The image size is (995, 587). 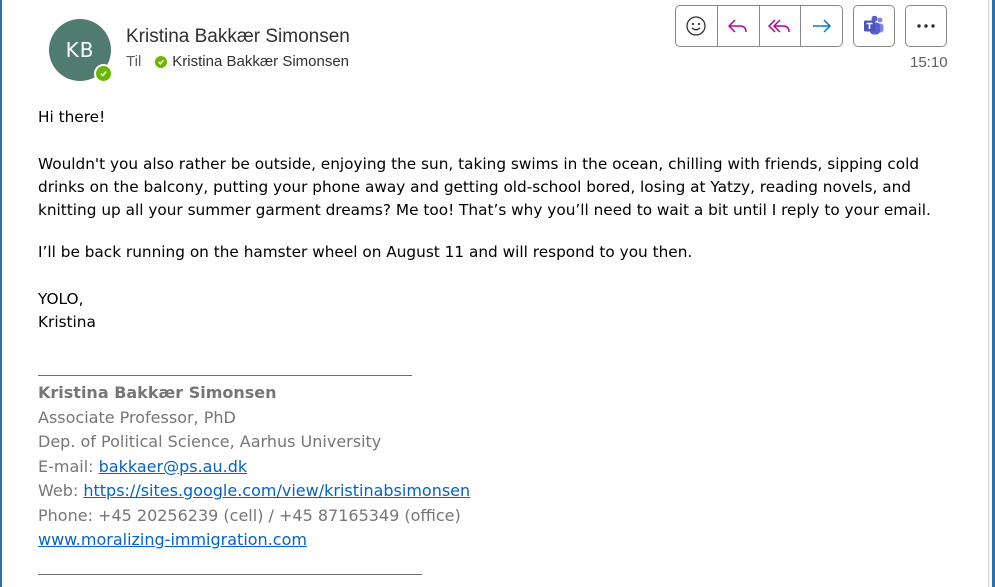 I want to click on signature-website-row: www.moralizing-immigration.com, so click(x=254, y=540).